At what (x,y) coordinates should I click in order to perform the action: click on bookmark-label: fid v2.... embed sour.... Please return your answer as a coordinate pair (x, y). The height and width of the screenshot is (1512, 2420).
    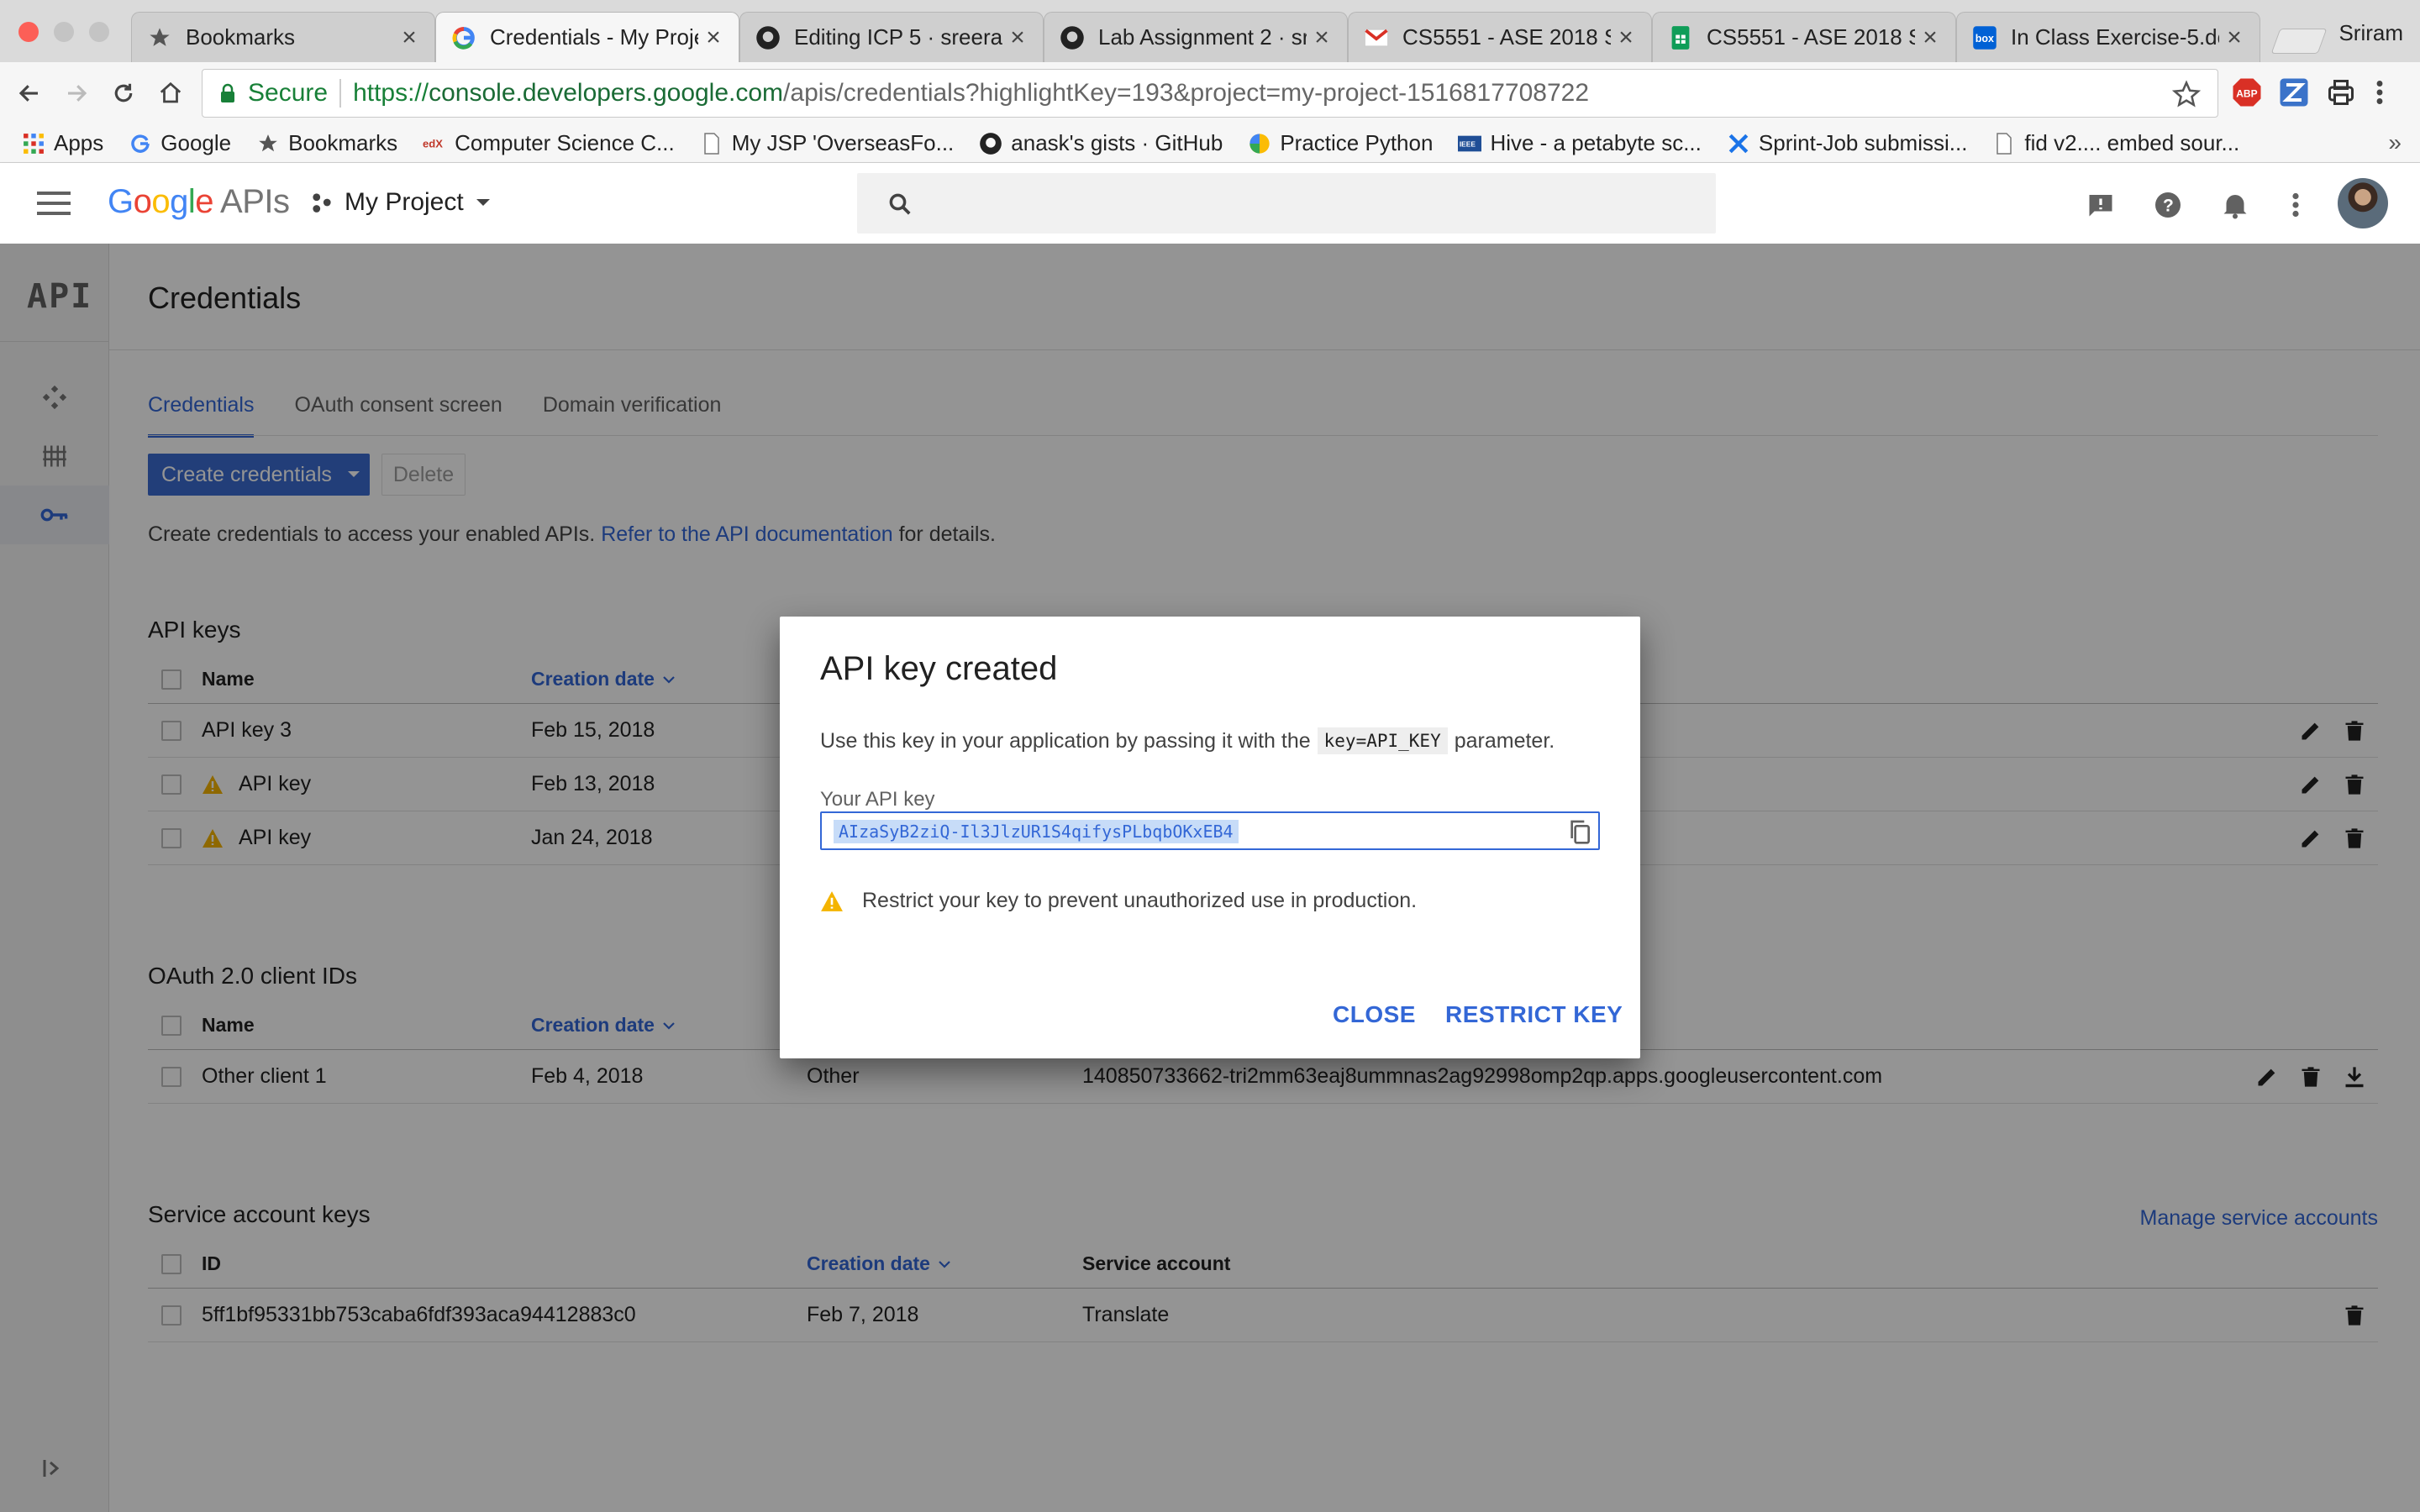
    Looking at the image, I should click on (2132, 142).